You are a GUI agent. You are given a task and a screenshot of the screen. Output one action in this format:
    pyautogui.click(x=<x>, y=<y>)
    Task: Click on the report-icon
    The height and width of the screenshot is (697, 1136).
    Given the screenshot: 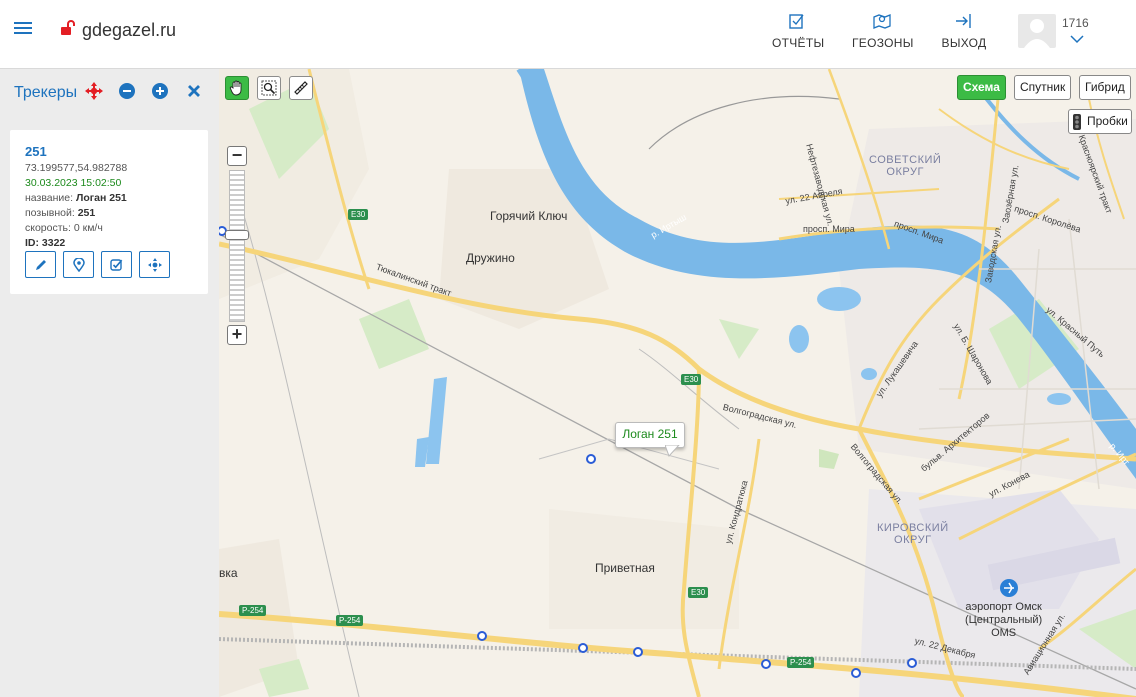 What is the action you would take?
    pyautogui.click(x=796, y=21)
    